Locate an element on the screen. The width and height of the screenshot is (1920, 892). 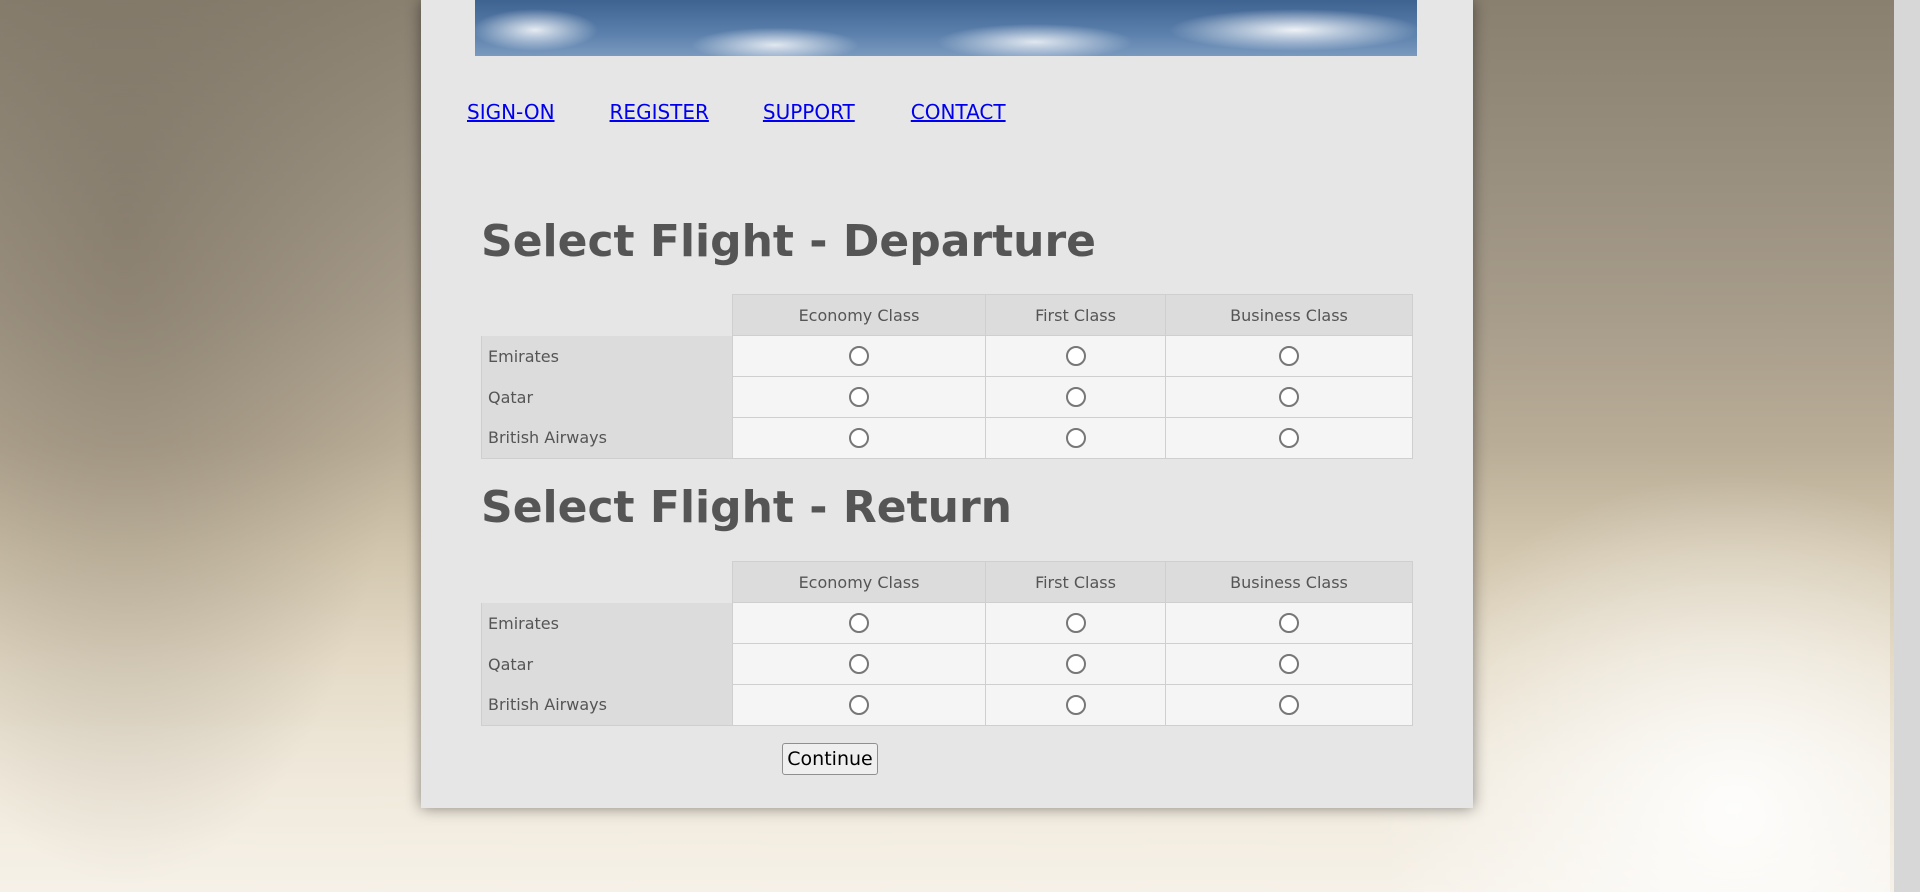
return-title: Select Flight - Return is located at coordinates (746, 507).